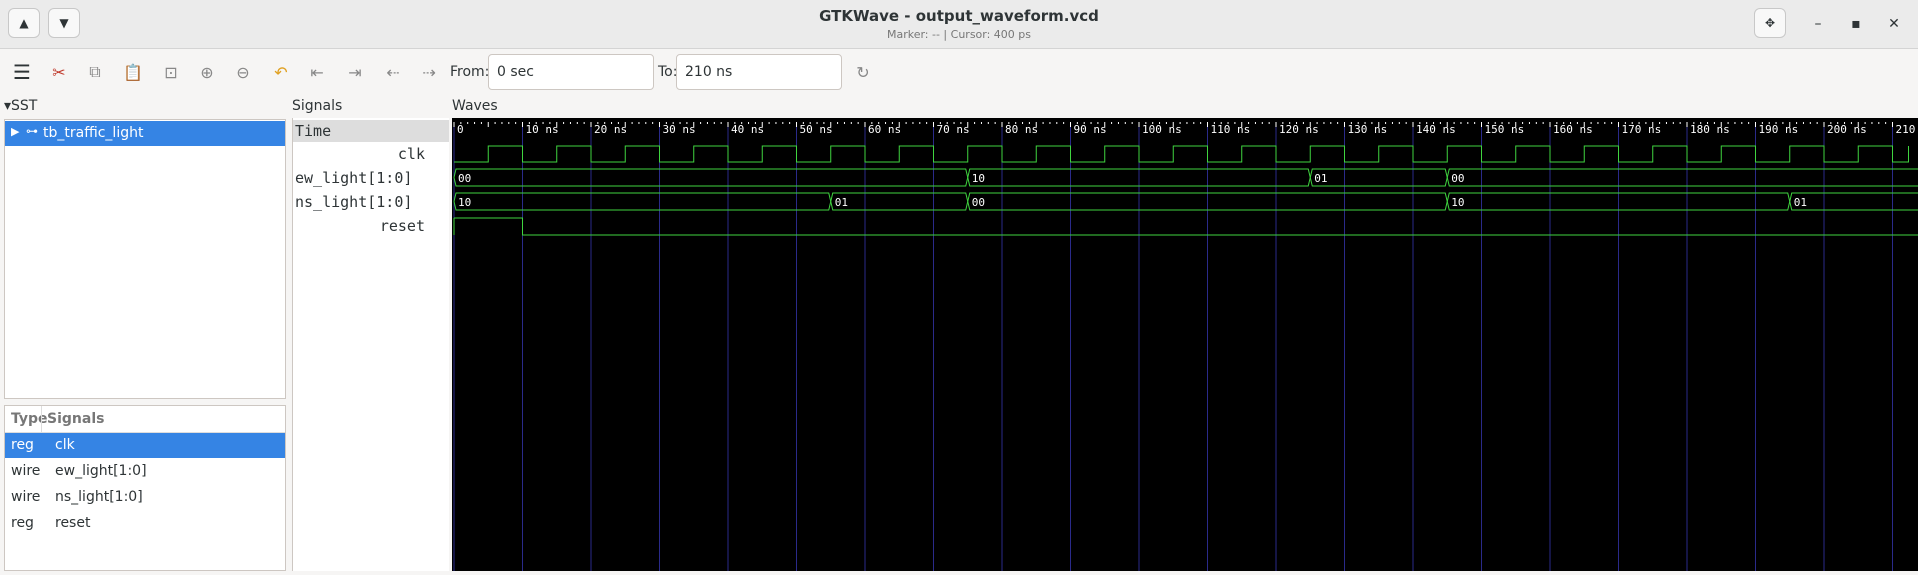 This screenshot has height=575, width=1918. What do you see at coordinates (1779, 129) in the screenshot?
I see `time-tick-label: 190 ns` at bounding box center [1779, 129].